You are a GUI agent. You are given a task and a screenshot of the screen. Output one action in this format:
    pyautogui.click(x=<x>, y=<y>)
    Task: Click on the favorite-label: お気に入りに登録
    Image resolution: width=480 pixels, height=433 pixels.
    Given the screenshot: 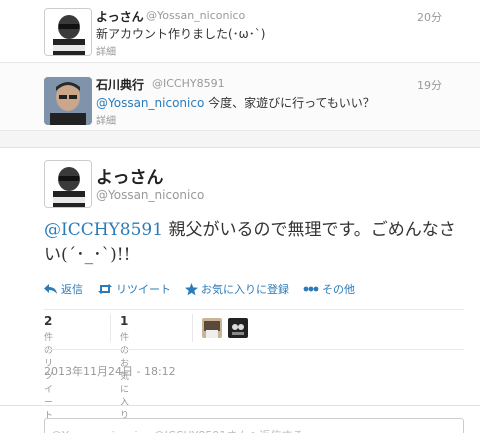 What is the action you would take?
    pyautogui.click(x=245, y=289)
    